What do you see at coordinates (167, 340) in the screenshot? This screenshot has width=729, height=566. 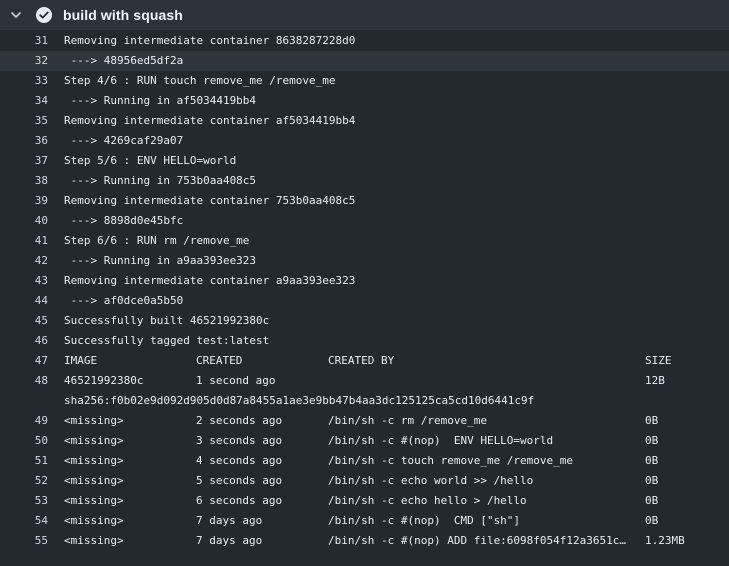 I see `log-line-text: Successfully tagged test:latest` at bounding box center [167, 340].